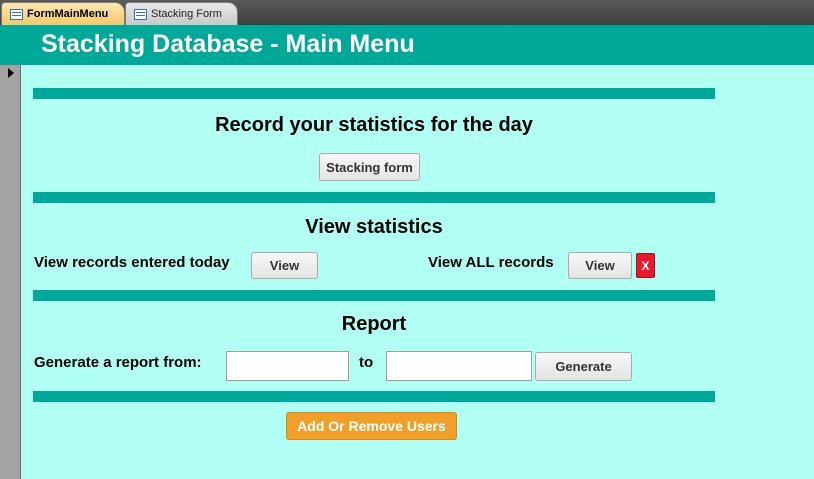  I want to click on form-header: Stacking Database - Main Menu, so click(409, 45).